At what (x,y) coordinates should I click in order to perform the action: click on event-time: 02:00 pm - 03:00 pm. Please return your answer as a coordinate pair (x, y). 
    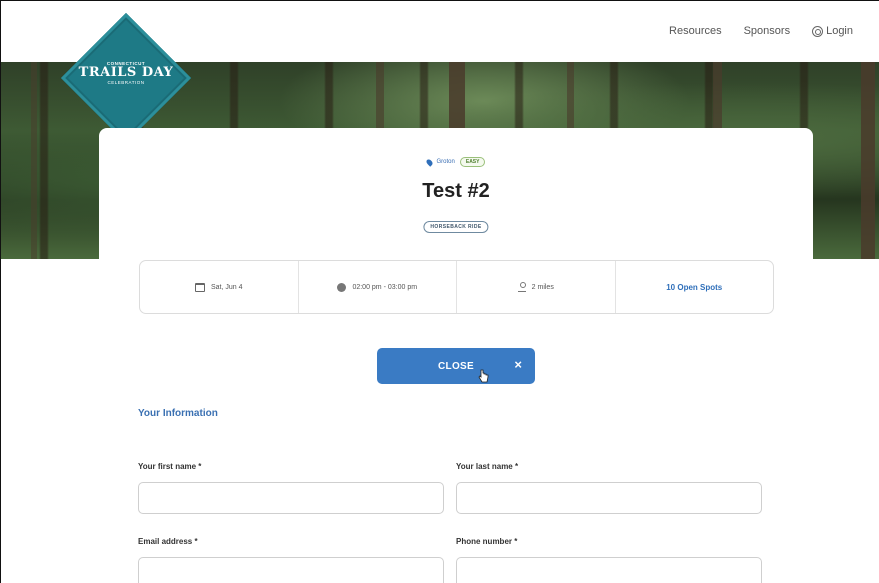
    Looking at the image, I should click on (385, 287).